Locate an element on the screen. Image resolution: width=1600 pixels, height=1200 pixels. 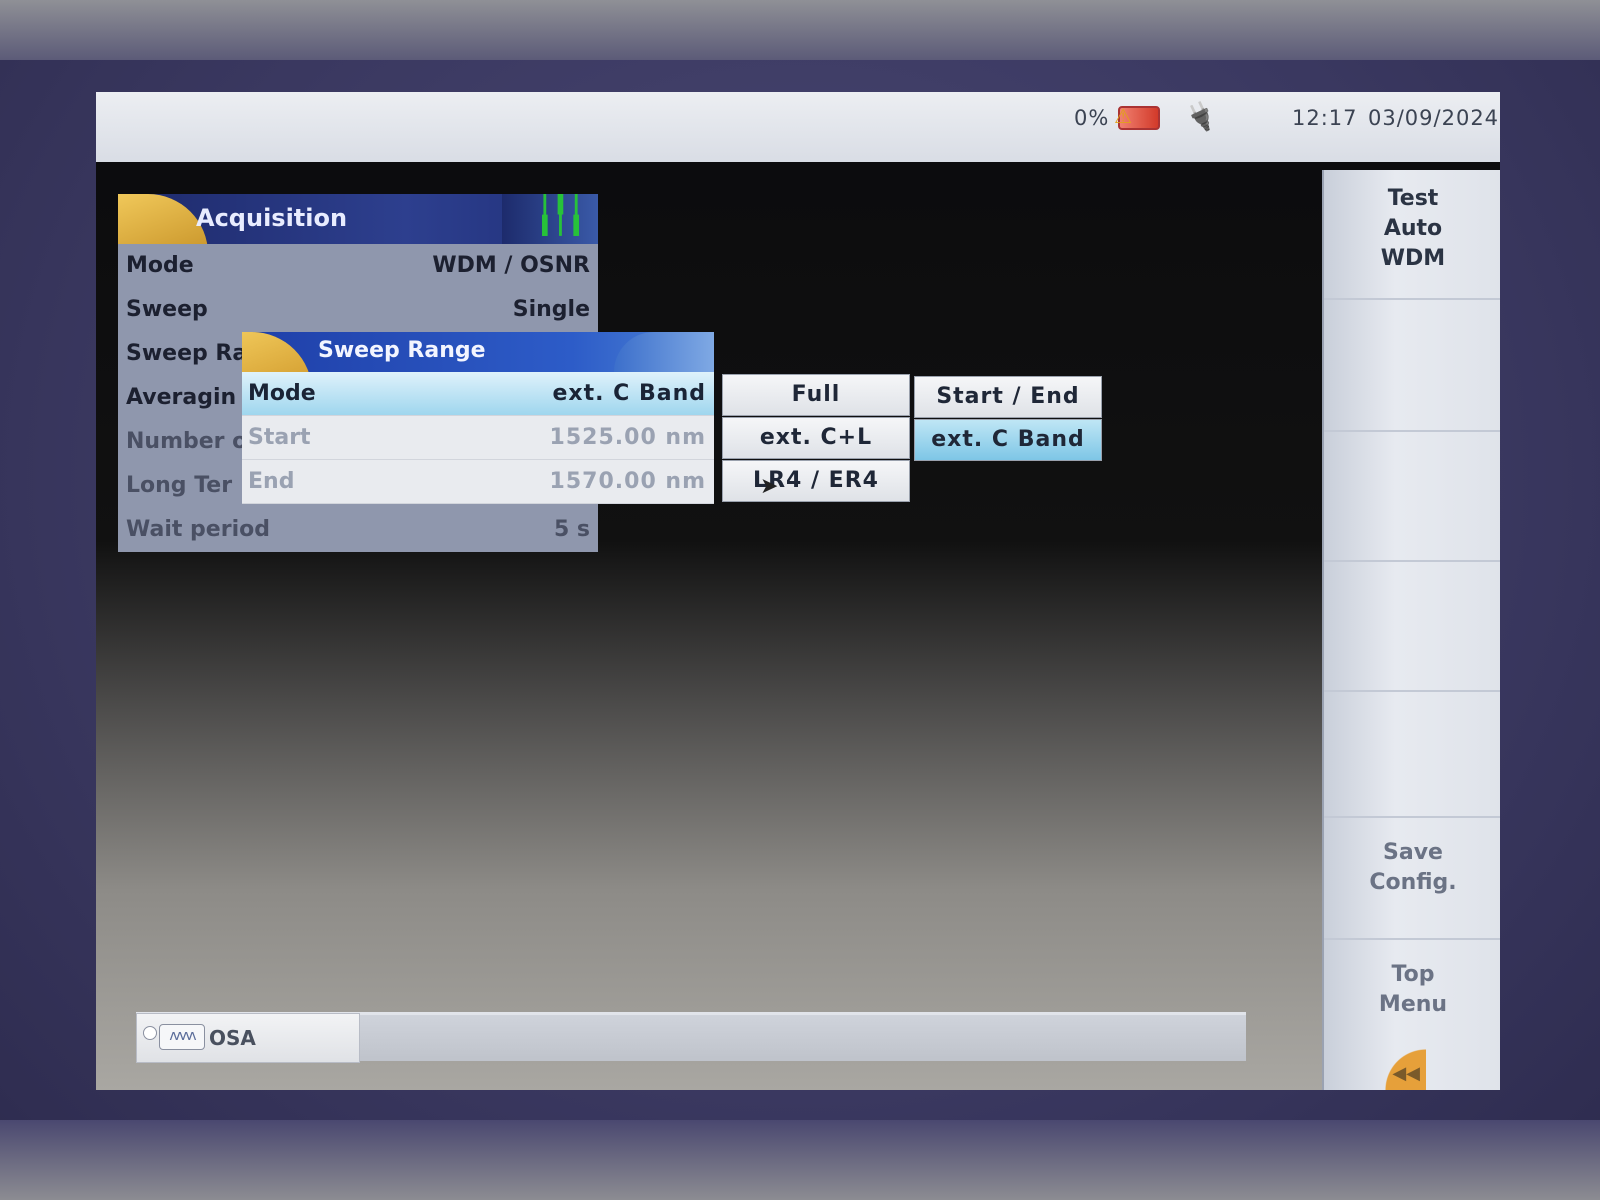
save-config-line-2: Config. is located at coordinates (1413, 882).